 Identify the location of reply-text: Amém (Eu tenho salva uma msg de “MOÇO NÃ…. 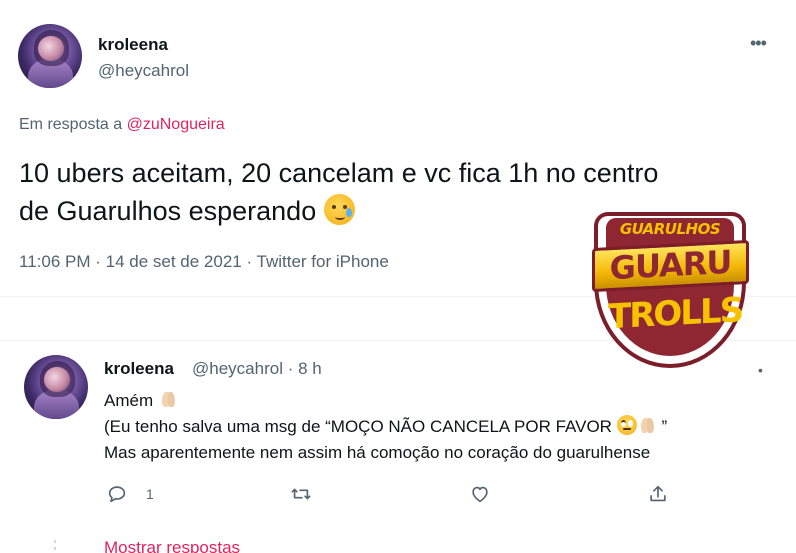
(439, 427).